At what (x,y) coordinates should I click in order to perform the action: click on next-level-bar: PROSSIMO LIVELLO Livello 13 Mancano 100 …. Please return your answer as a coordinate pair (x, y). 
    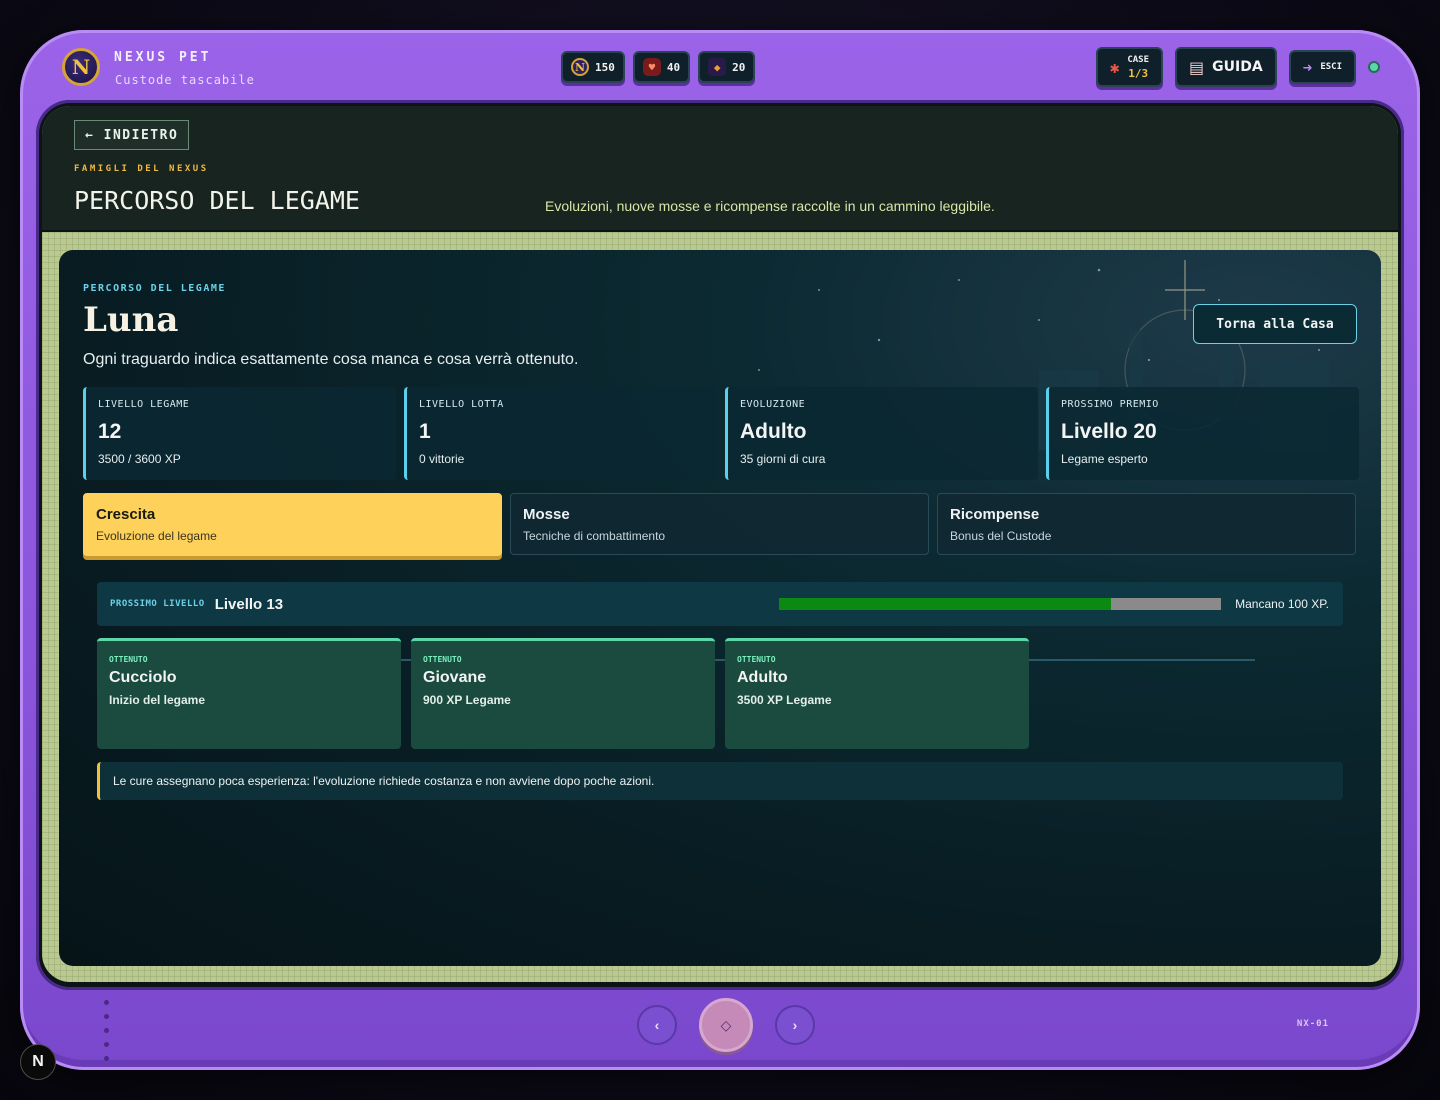
    Looking at the image, I should click on (720, 604).